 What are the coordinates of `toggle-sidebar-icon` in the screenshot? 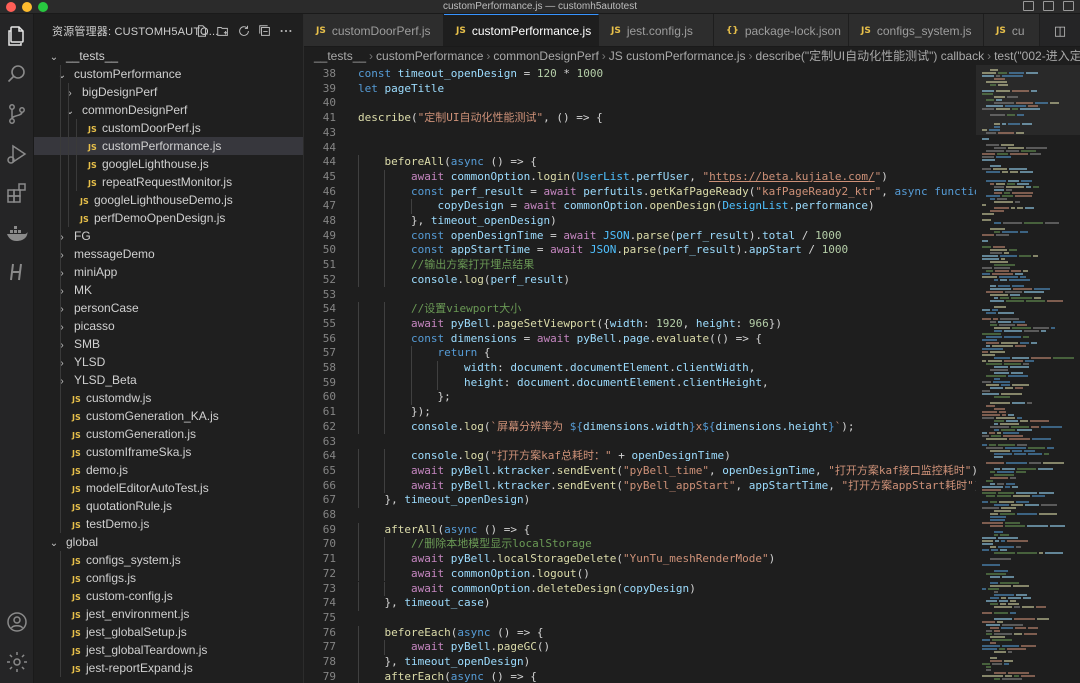 It's located at (1028, 6).